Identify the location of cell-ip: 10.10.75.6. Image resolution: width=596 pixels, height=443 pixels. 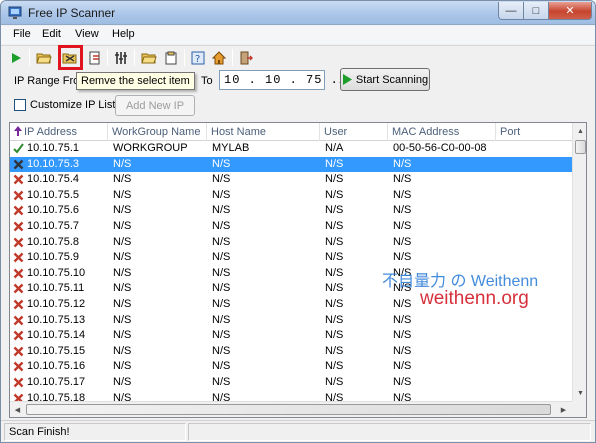
(53, 210).